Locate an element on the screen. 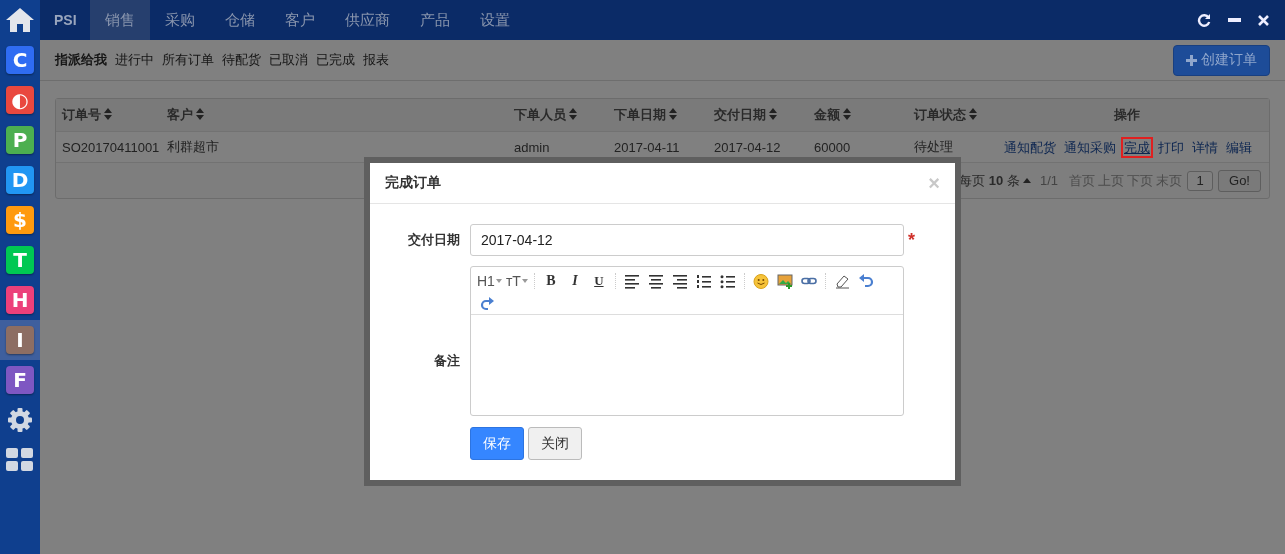  app-icon: C is located at coordinates (20, 60).